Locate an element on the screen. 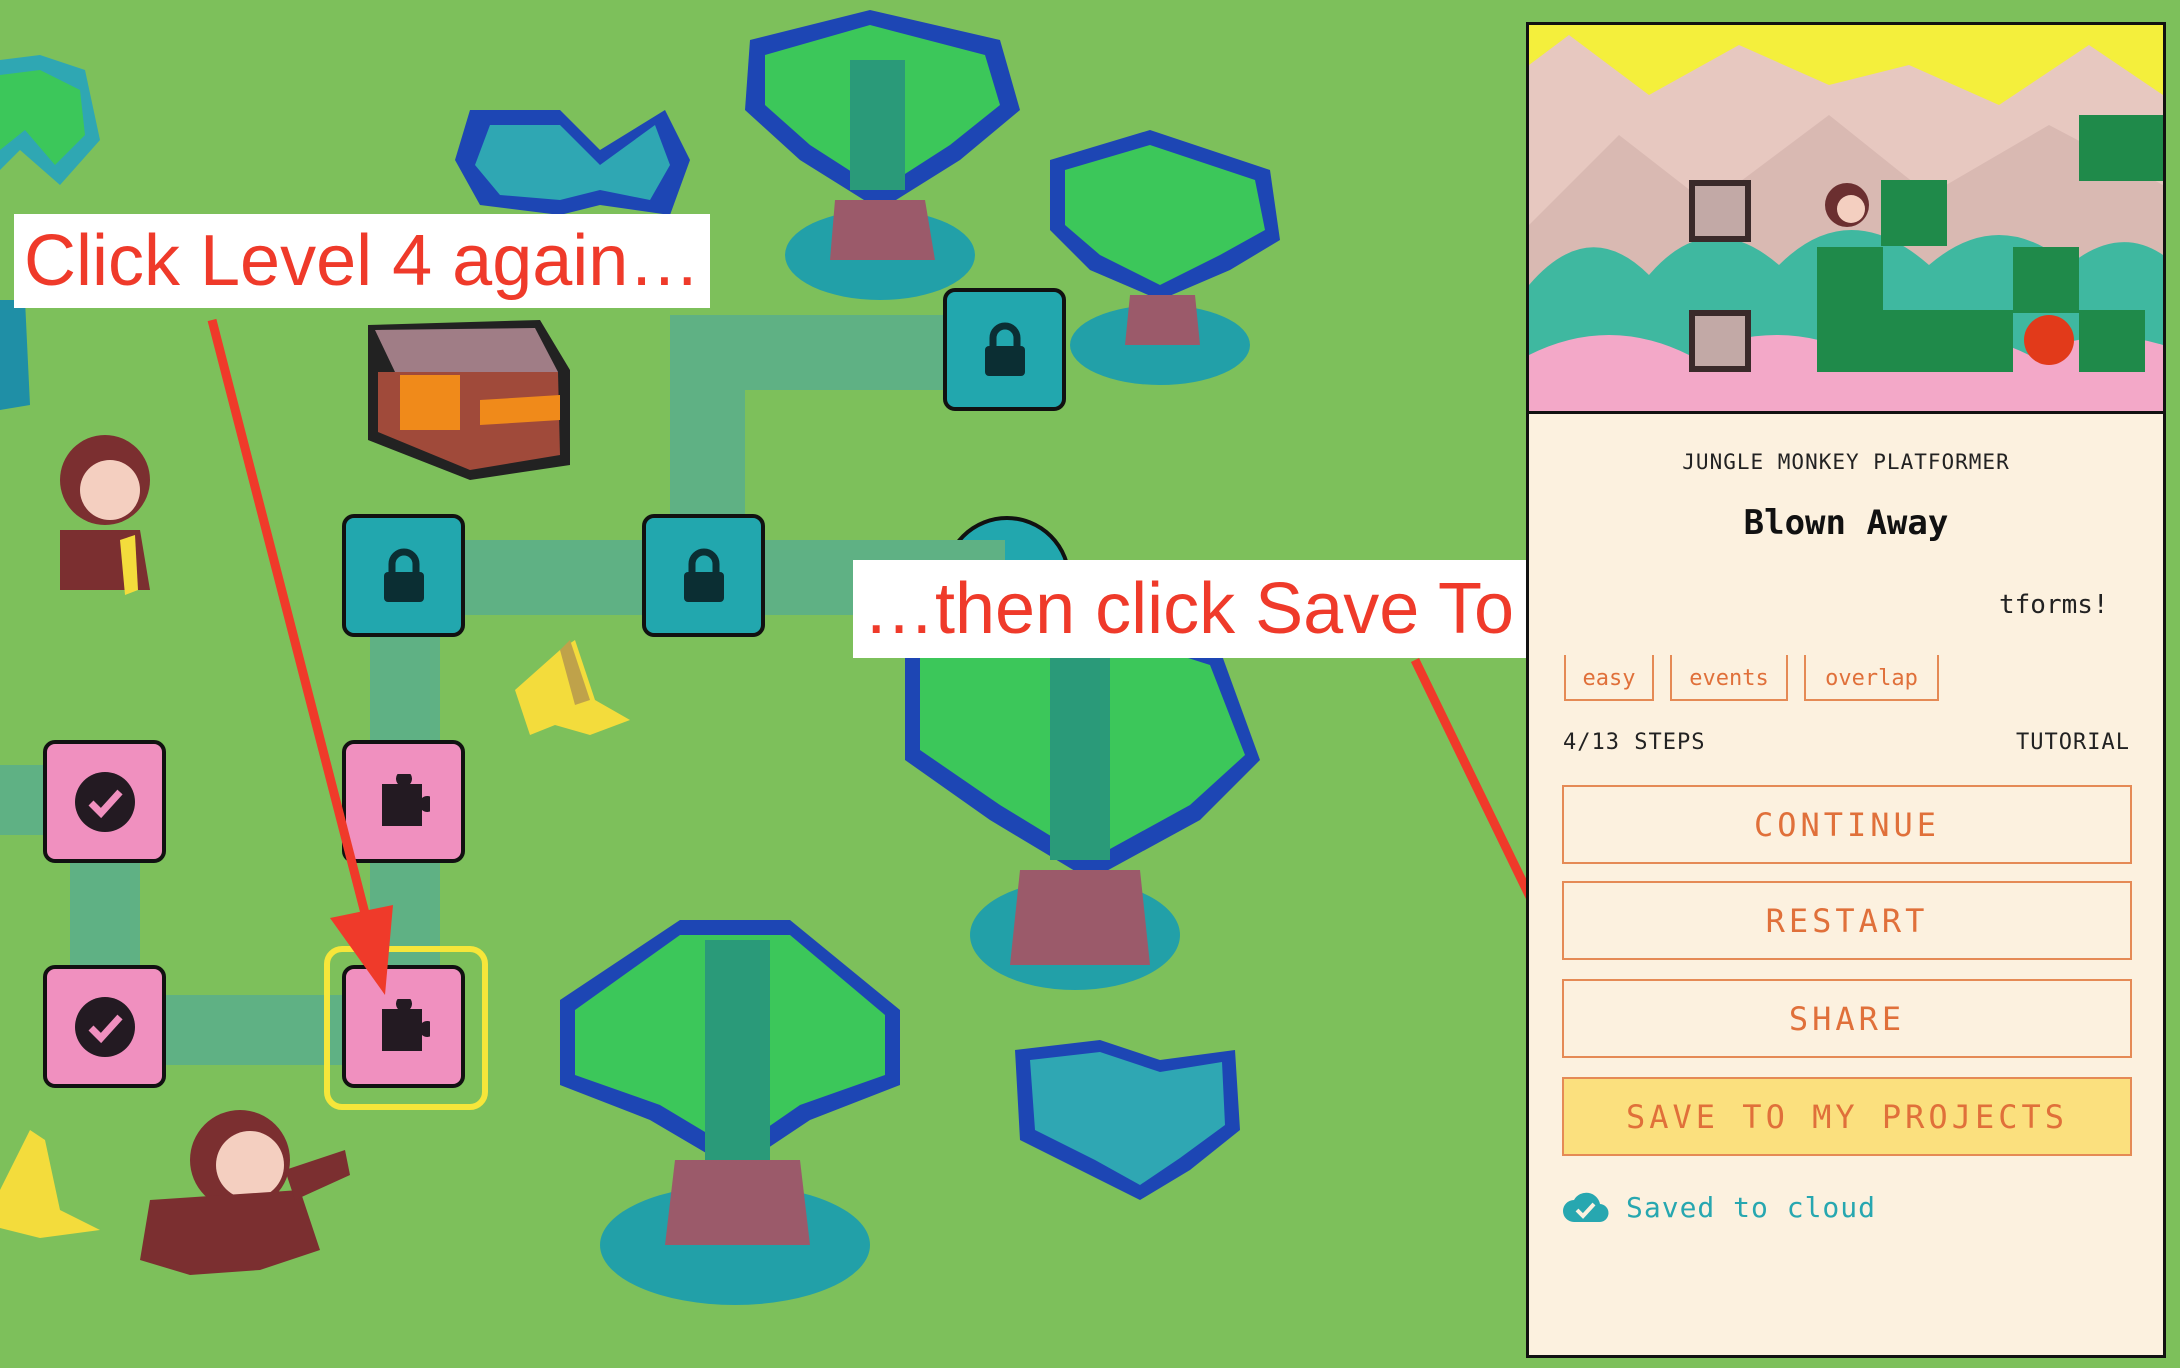 Image resolution: width=2180 pixels, height=1368 pixels. game-category: JUNGLE MONKEY PLATFORMER is located at coordinates (1846, 462).